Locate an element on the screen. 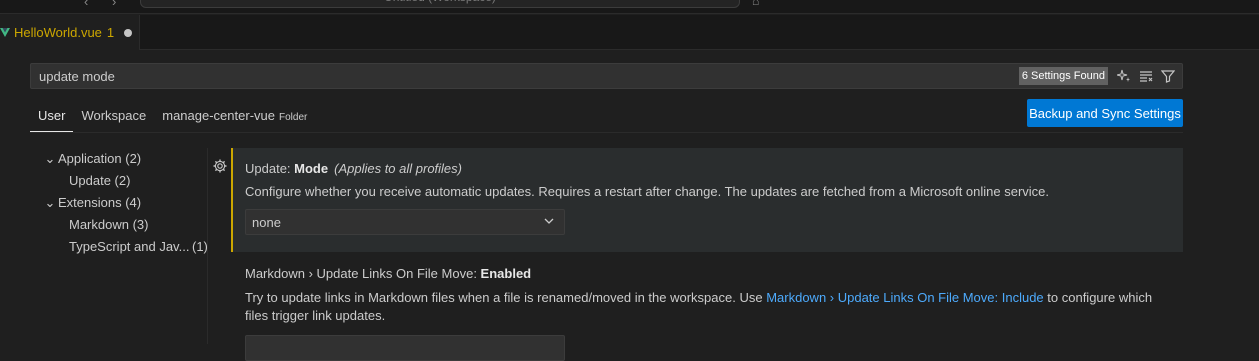 This screenshot has width=1259, height=361. toc-item-markdown: Markdown (3) is located at coordinates (120, 225).